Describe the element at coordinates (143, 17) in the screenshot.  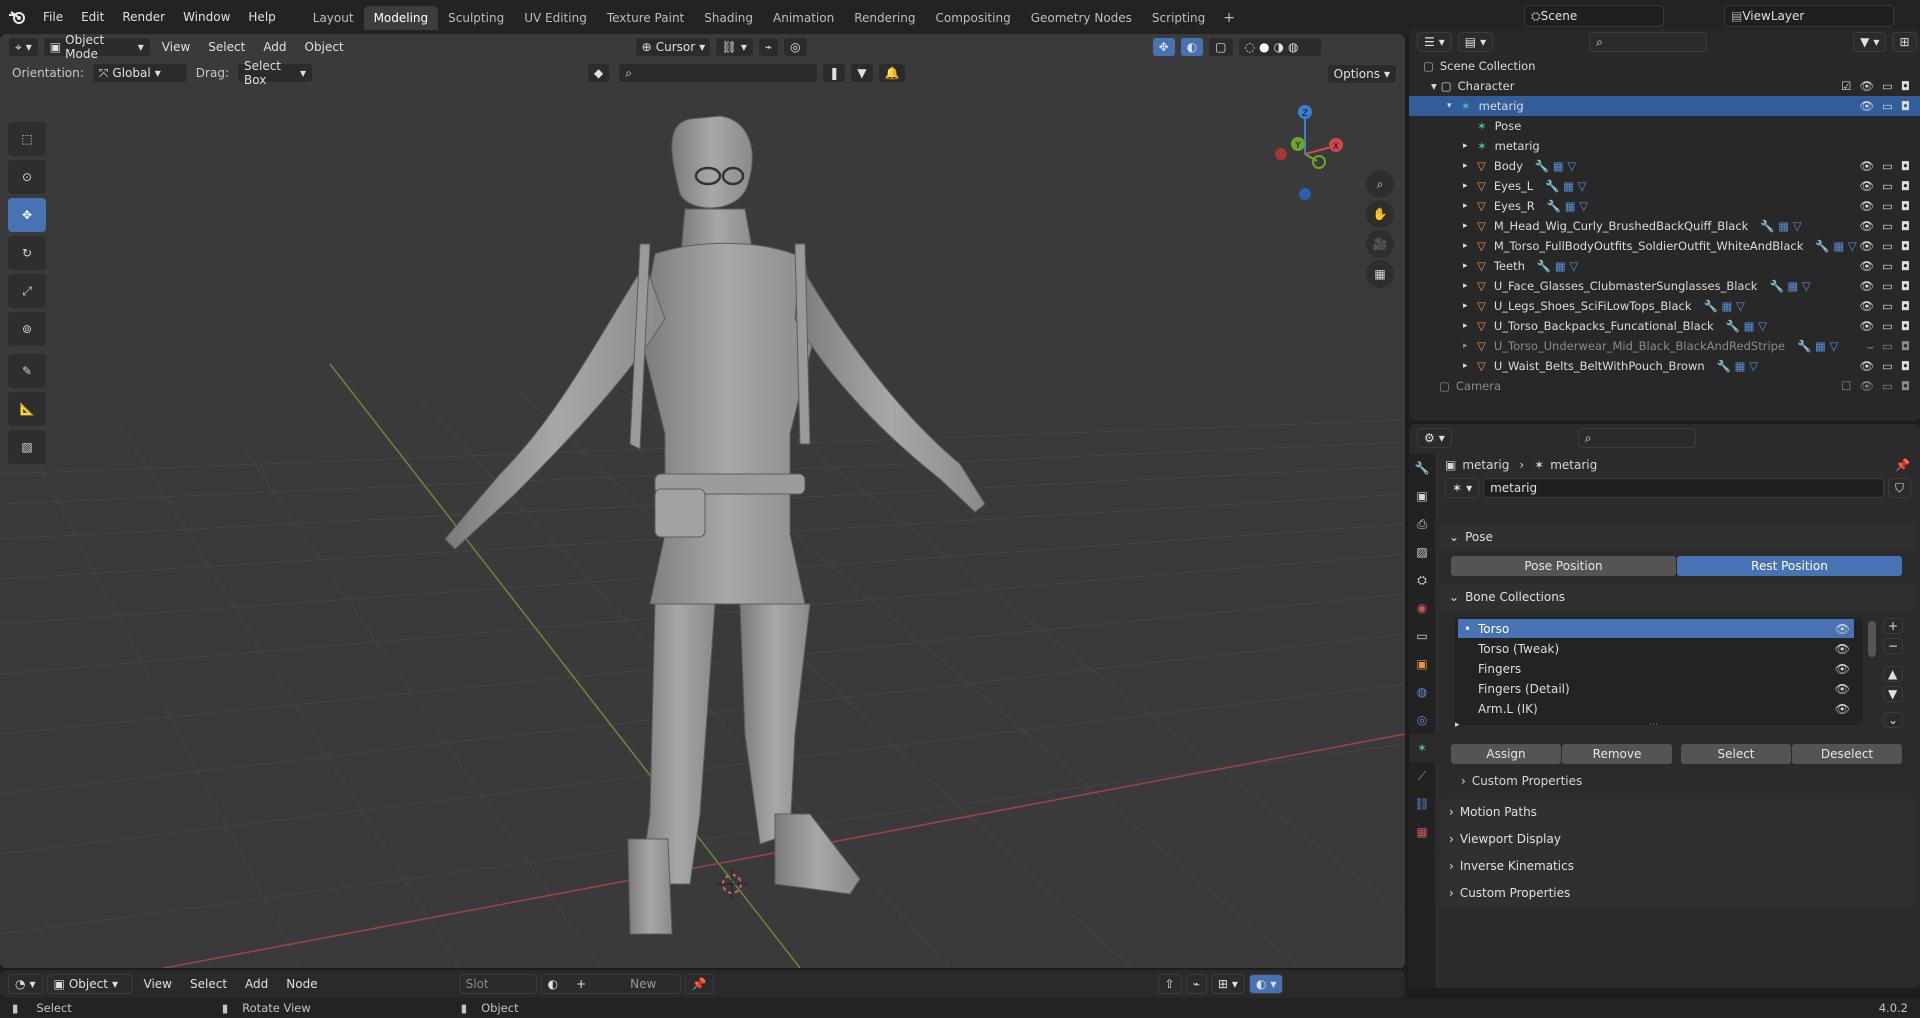
I see `menu-render: Render` at that location.